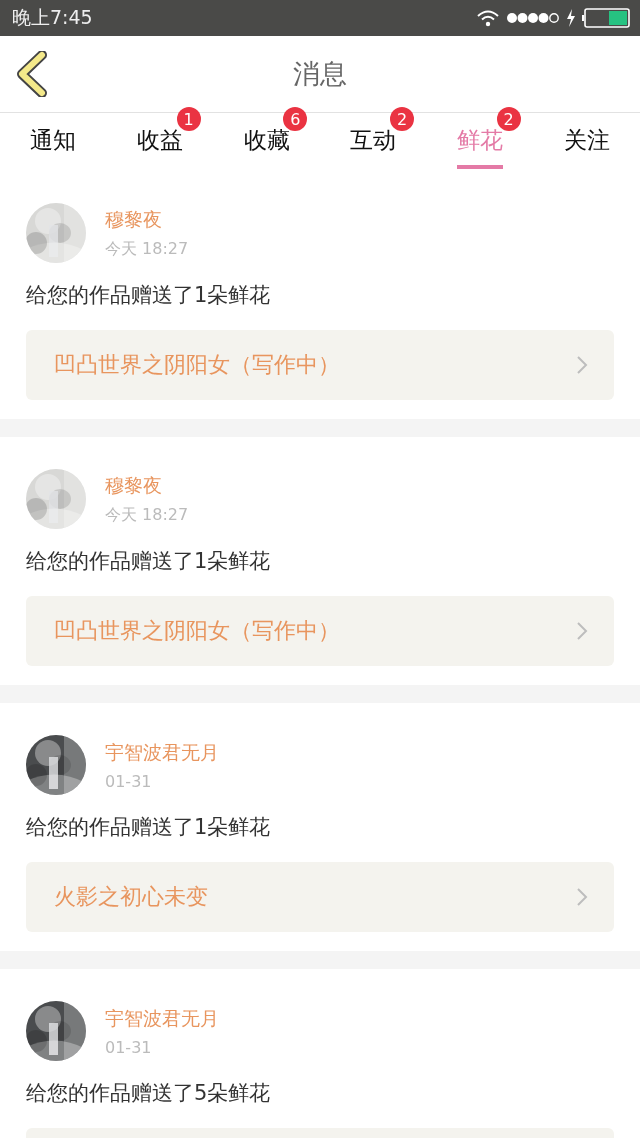 The image size is (640, 1138). I want to click on message-text: 给您的作品赠送了5朵鲜花, so click(149, 1093).